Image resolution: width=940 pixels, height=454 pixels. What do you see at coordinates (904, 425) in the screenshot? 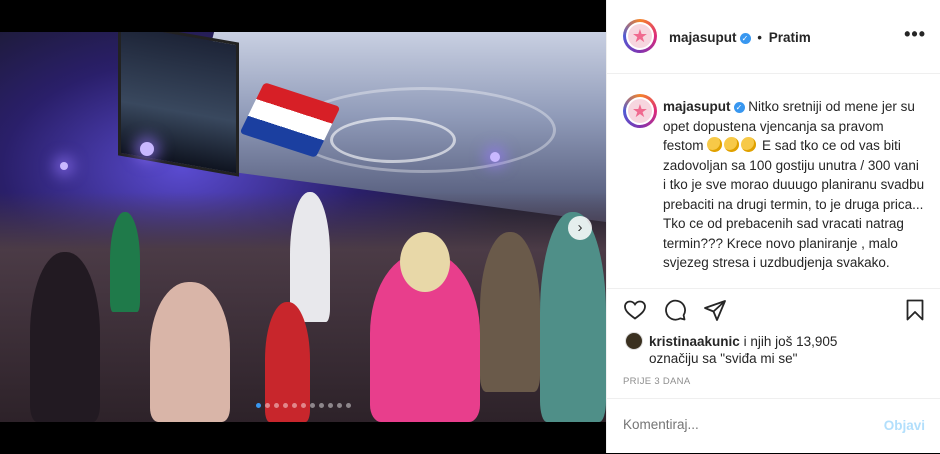
I see `post-comment-button: Objavi` at bounding box center [904, 425].